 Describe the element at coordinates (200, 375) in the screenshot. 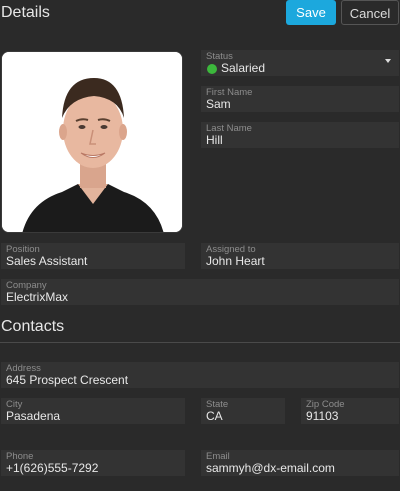

I see `address-field: Address 645 Prospect Crescent` at that location.